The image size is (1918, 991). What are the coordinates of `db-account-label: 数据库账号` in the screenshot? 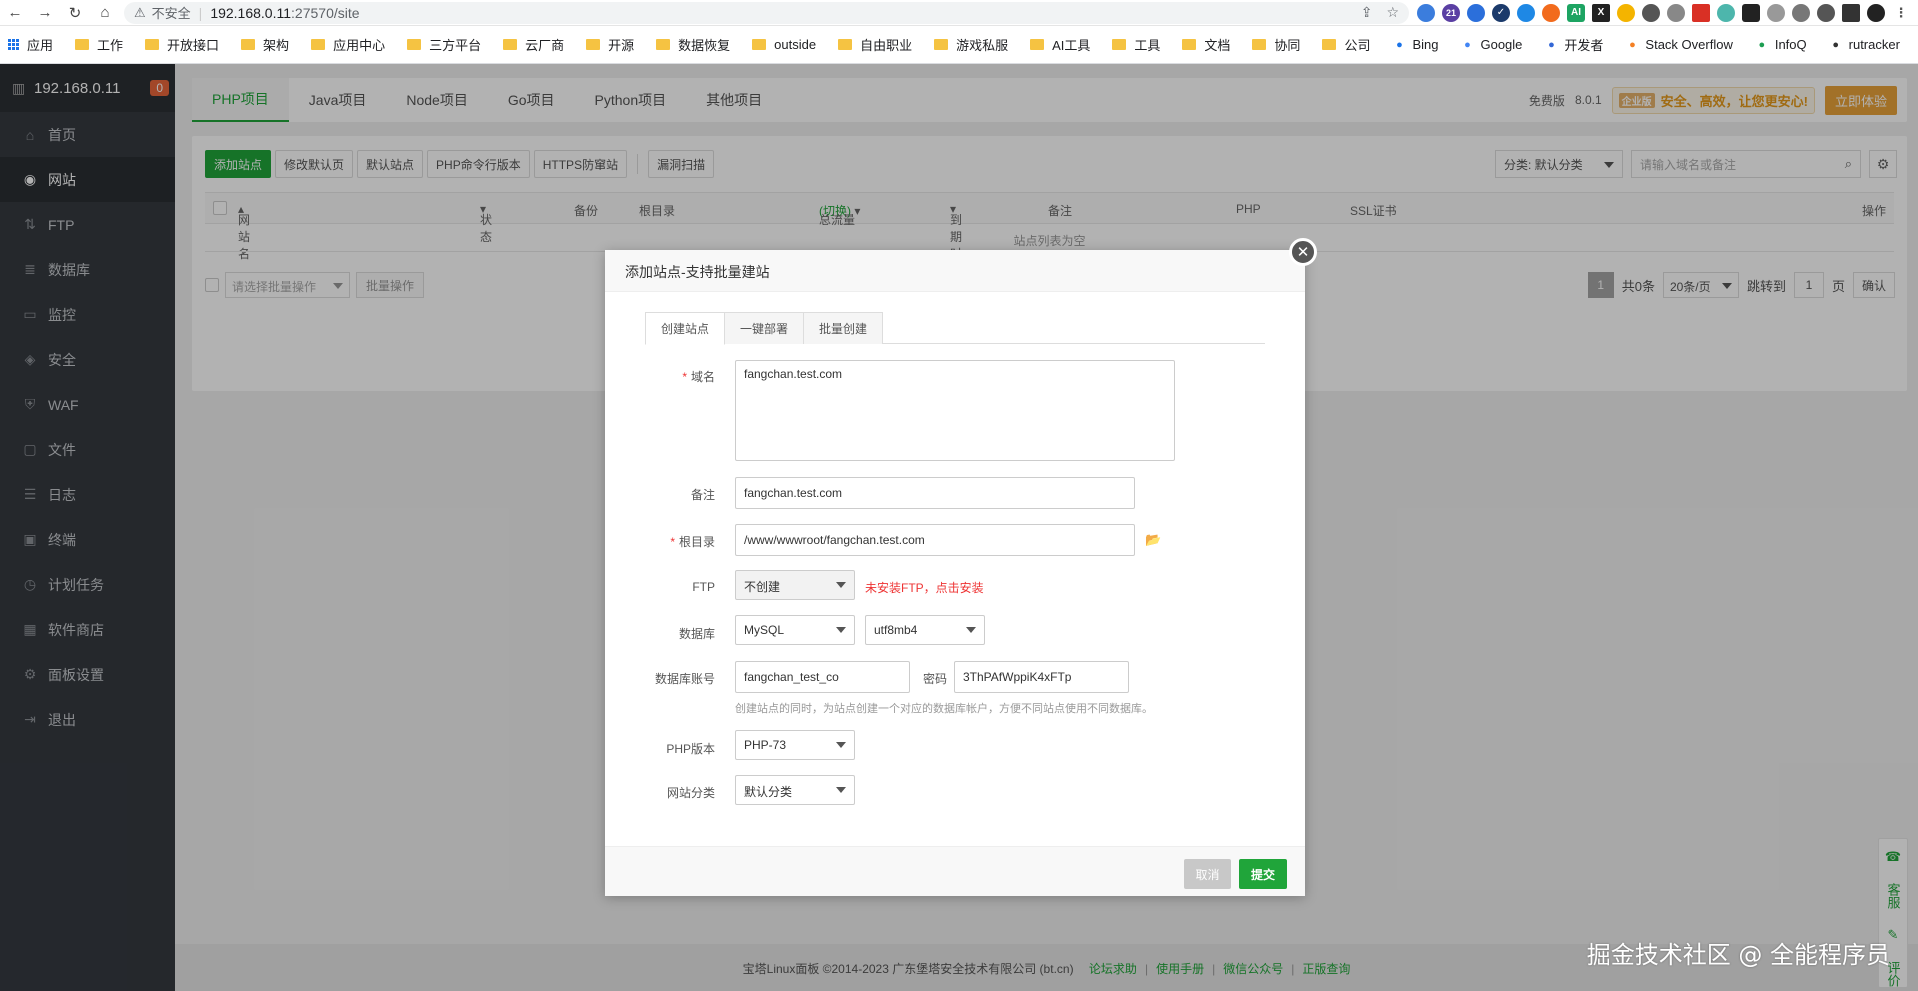 It's located at (684, 679).